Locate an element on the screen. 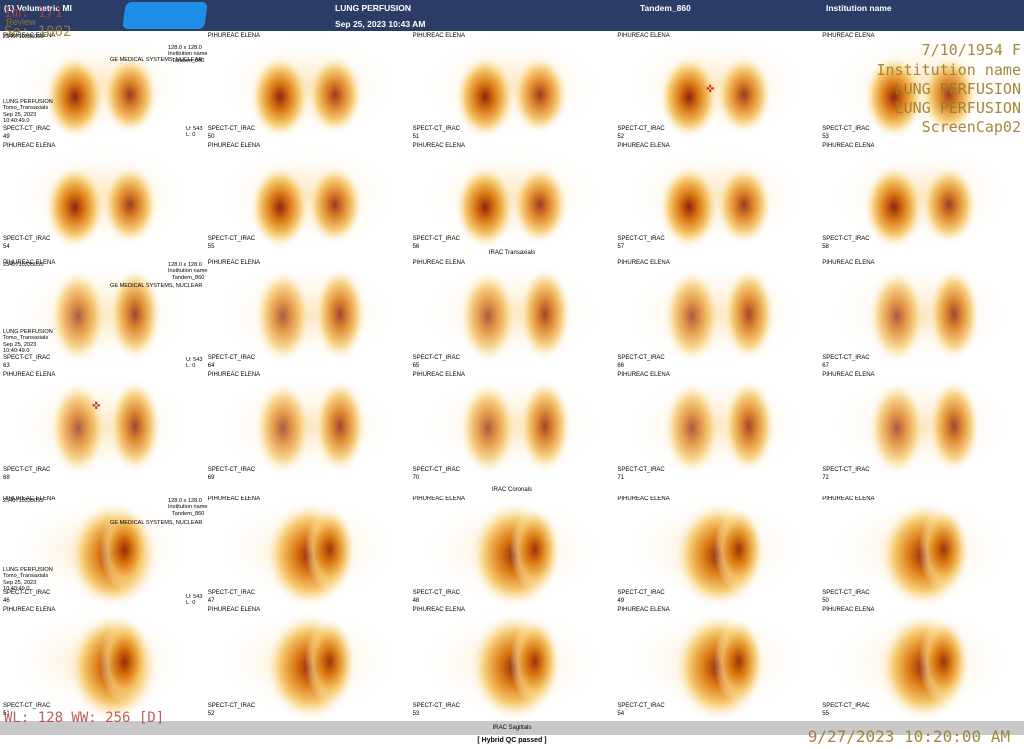 The height and width of the screenshot is (749, 1024). image-viewport: PIHUREAC ELENA SPECT-CT_IRAC 72 is located at coordinates (921, 426).